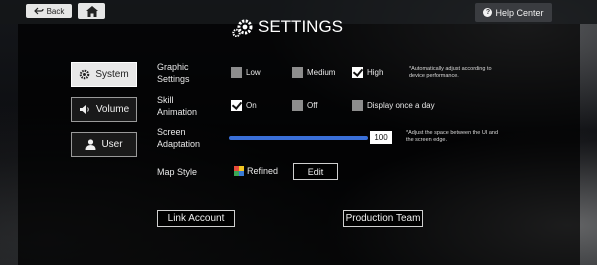 The width and height of the screenshot is (597, 265). What do you see at coordinates (84, 109) in the screenshot?
I see `speaker-icon` at bounding box center [84, 109].